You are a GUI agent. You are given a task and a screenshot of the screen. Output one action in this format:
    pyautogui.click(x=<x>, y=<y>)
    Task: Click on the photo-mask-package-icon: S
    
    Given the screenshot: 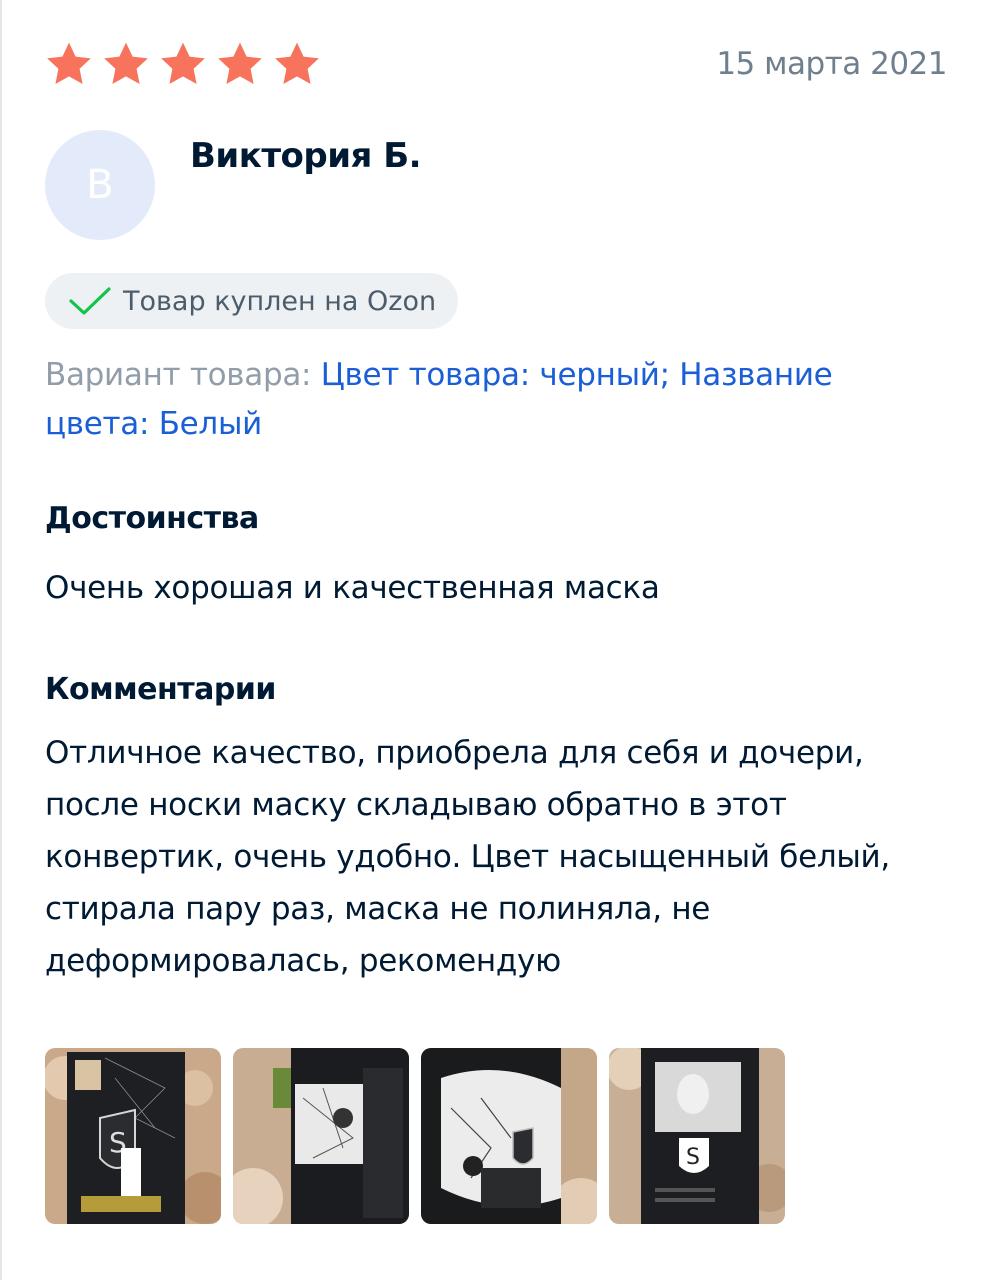 What is the action you would take?
    pyautogui.click(x=133, y=1136)
    